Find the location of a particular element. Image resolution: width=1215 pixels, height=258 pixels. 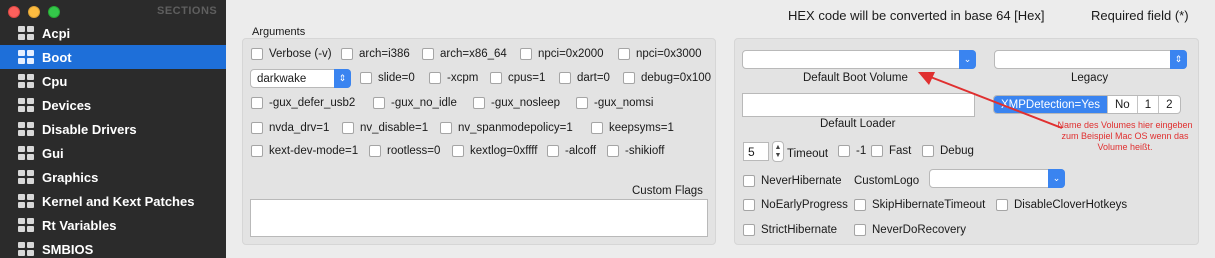

default-boot-volume-select: ⌄ is located at coordinates (859, 59).